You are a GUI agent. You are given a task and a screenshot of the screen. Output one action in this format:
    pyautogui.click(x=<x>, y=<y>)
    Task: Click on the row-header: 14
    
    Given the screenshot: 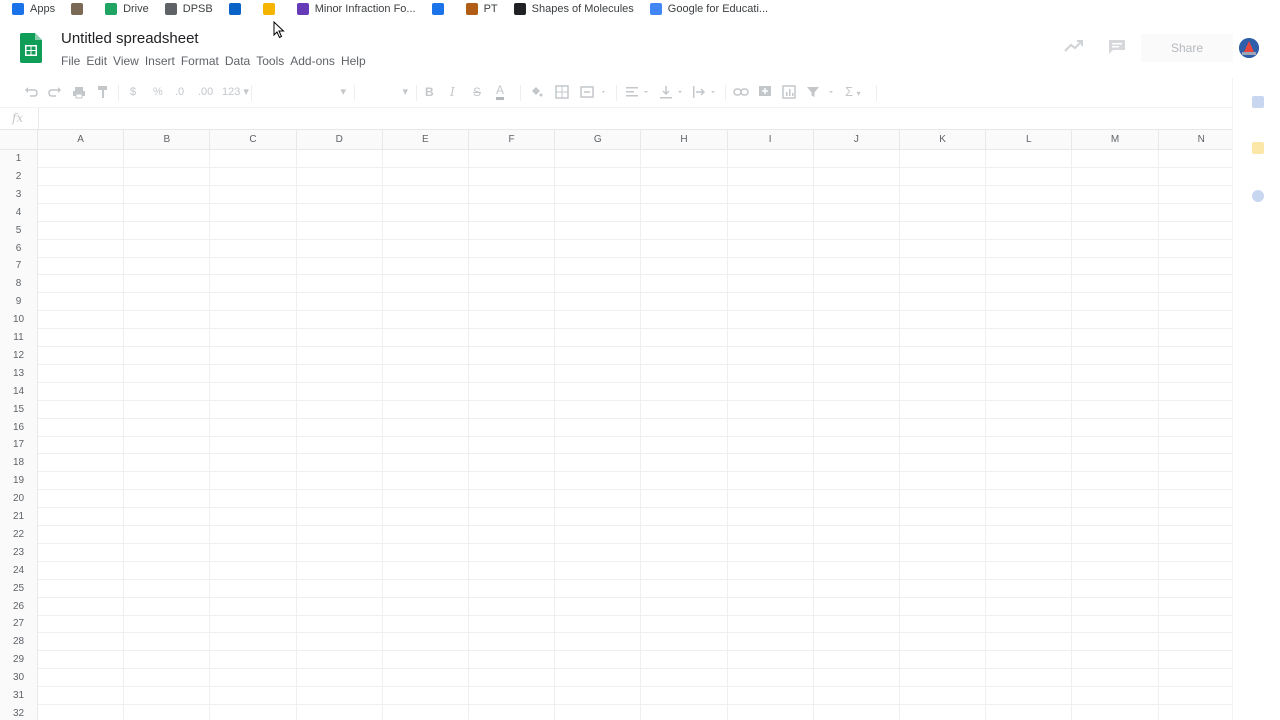 What is the action you would take?
    pyautogui.click(x=19, y=391)
    